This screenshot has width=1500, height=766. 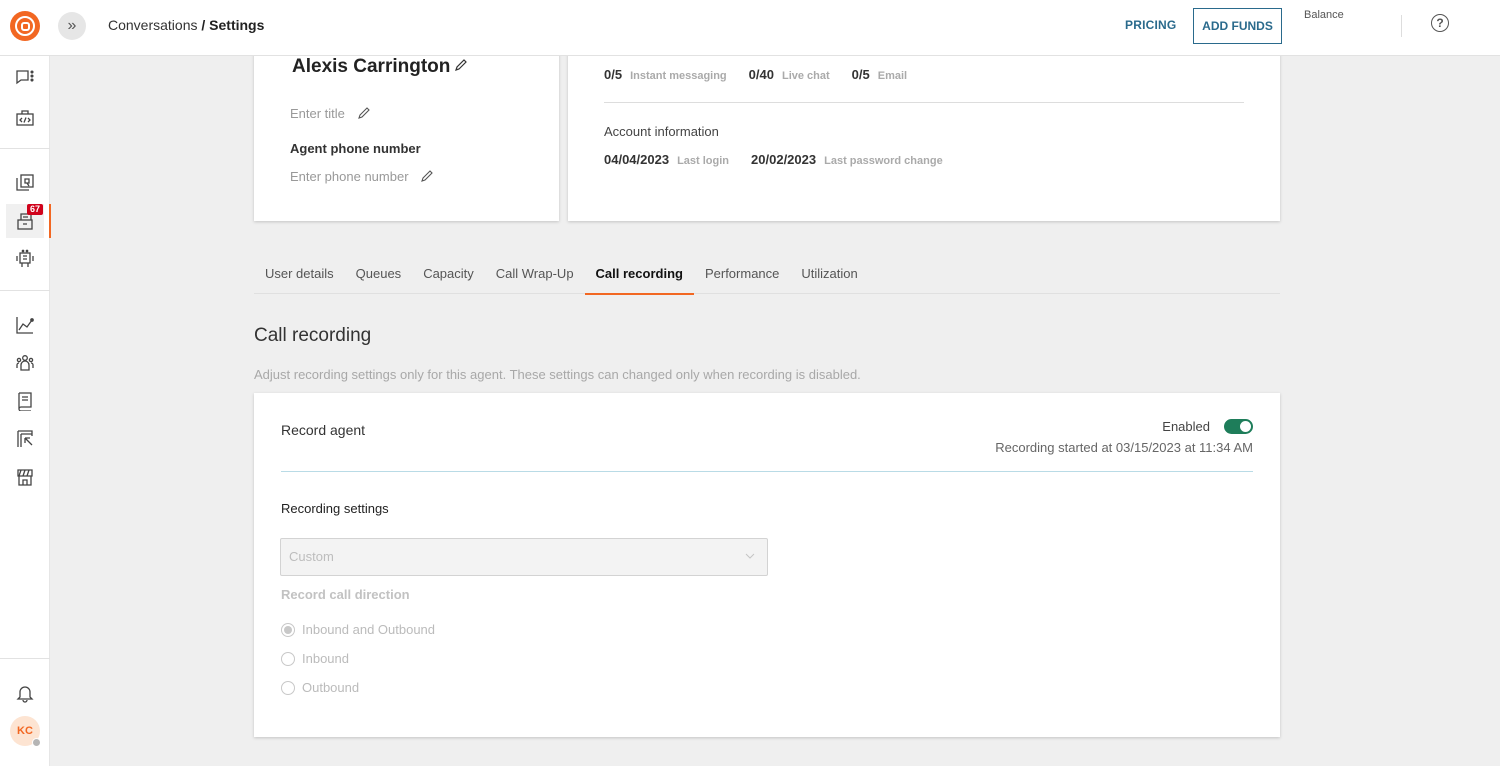 I want to click on sidebar-item-book, so click(x=25, y=401).